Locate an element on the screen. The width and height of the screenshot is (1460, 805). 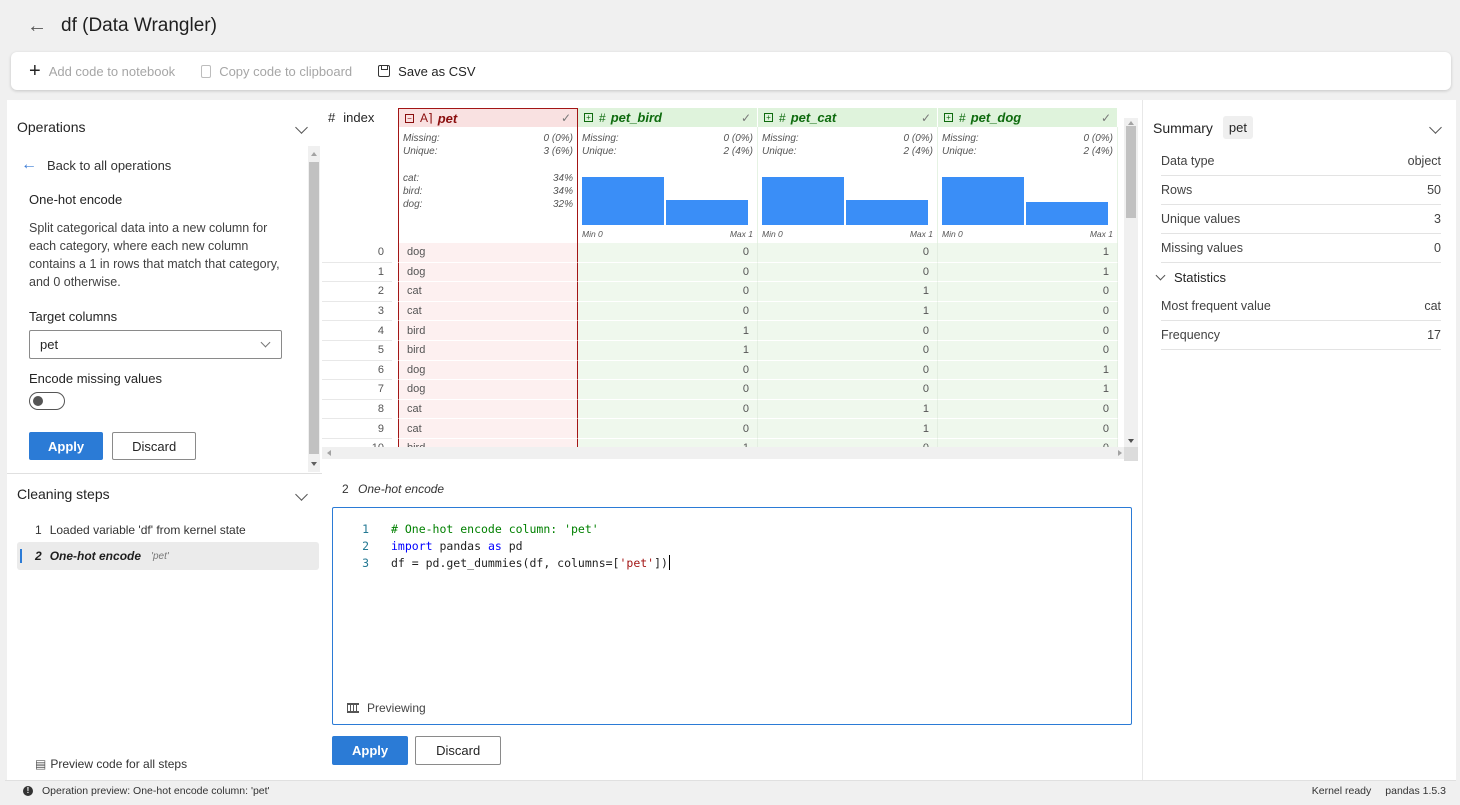
table-row: 8 cat 0 1 0 is located at coordinates (720, 409).